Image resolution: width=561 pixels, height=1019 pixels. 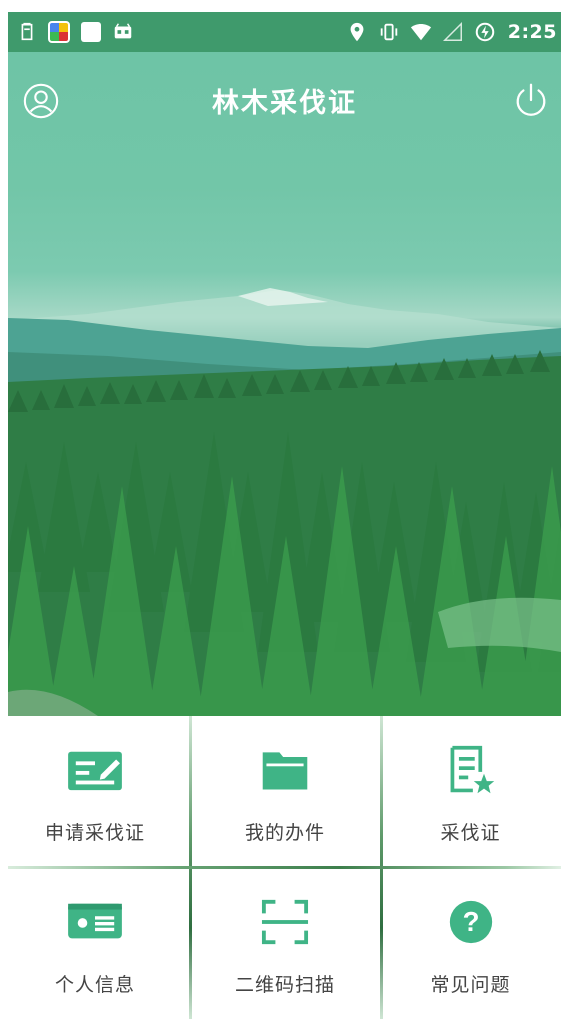 I want to click on vibrate-icon, so click(x=389, y=32).